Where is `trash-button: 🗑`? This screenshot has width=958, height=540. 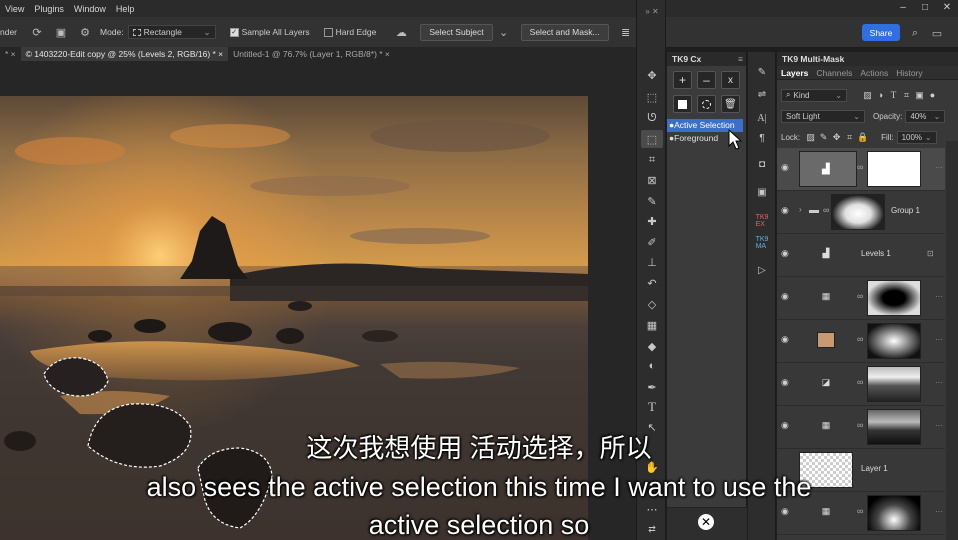
trash-button: 🗑 is located at coordinates (730, 104).